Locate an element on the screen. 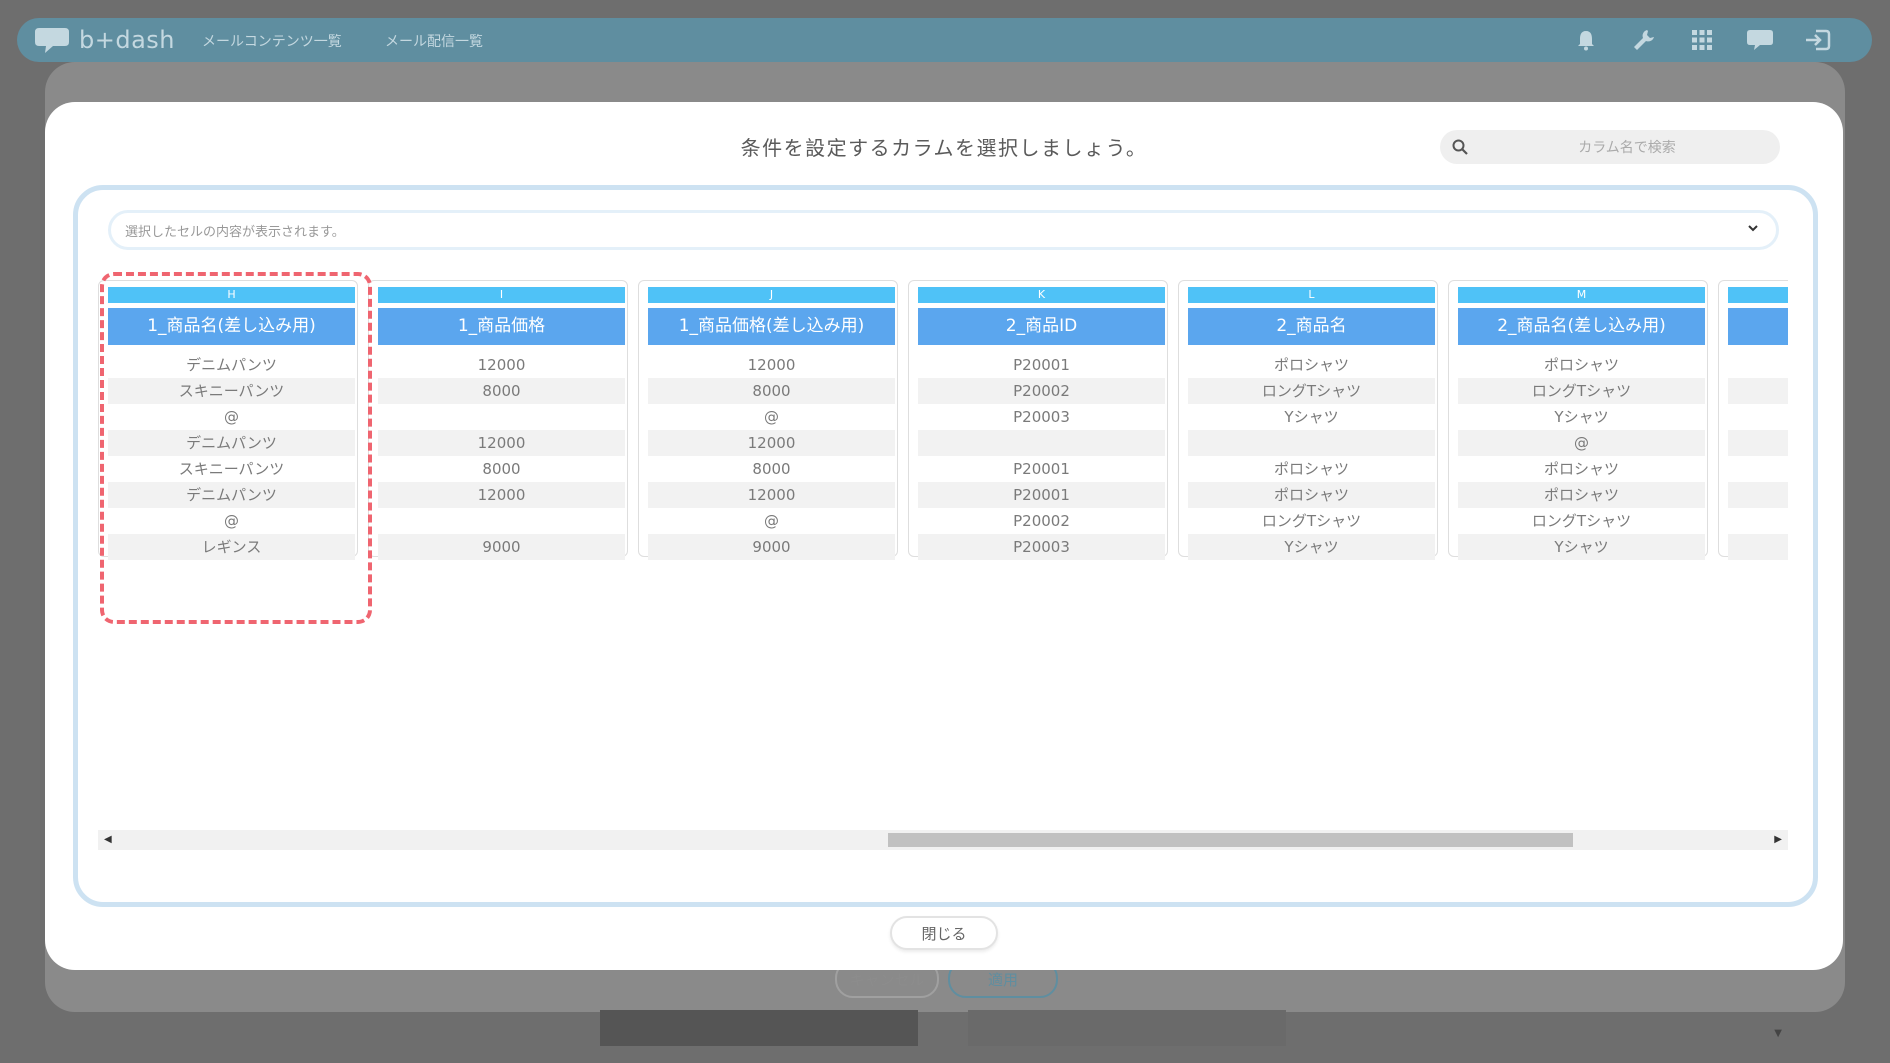 The image size is (1890, 1063). scroll-right-arrow-icon: ▶ is located at coordinates (1778, 839).